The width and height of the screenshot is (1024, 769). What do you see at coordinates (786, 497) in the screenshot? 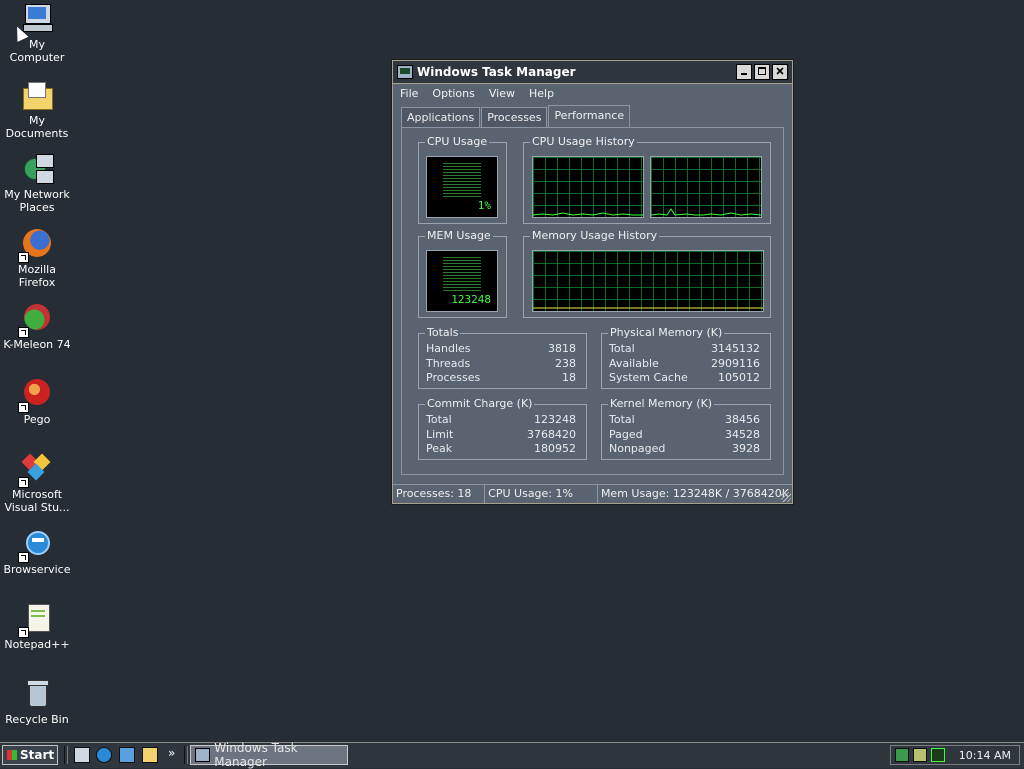
I see `resize-grip-icon` at bounding box center [786, 497].